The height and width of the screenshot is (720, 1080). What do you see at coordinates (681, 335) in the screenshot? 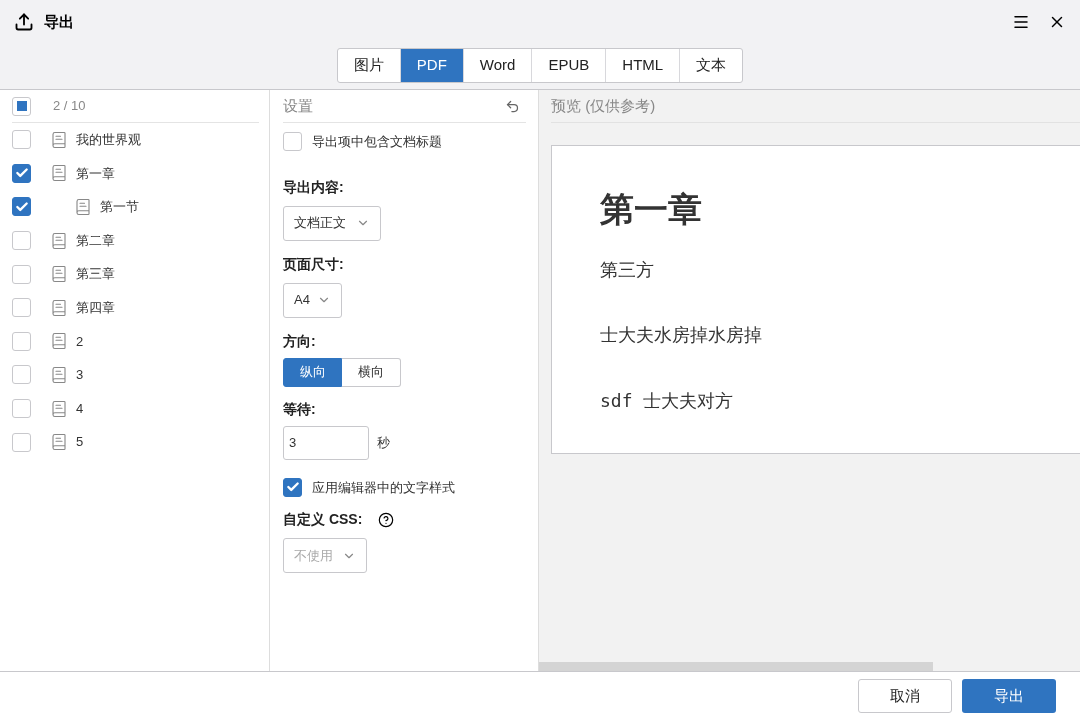
I see `preview-paragraph: 士大夫水房掉水房掉` at bounding box center [681, 335].